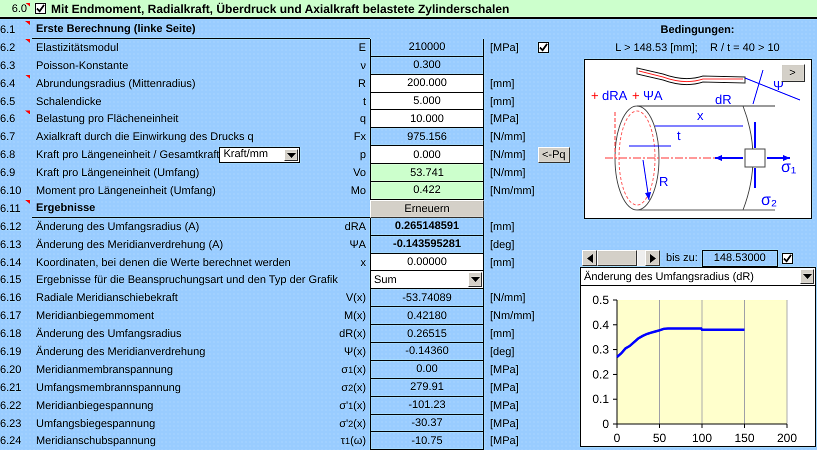 This screenshot has width=817, height=450. Describe the element at coordinates (357, 245) in the screenshot. I see `symbol: ΨA` at that location.